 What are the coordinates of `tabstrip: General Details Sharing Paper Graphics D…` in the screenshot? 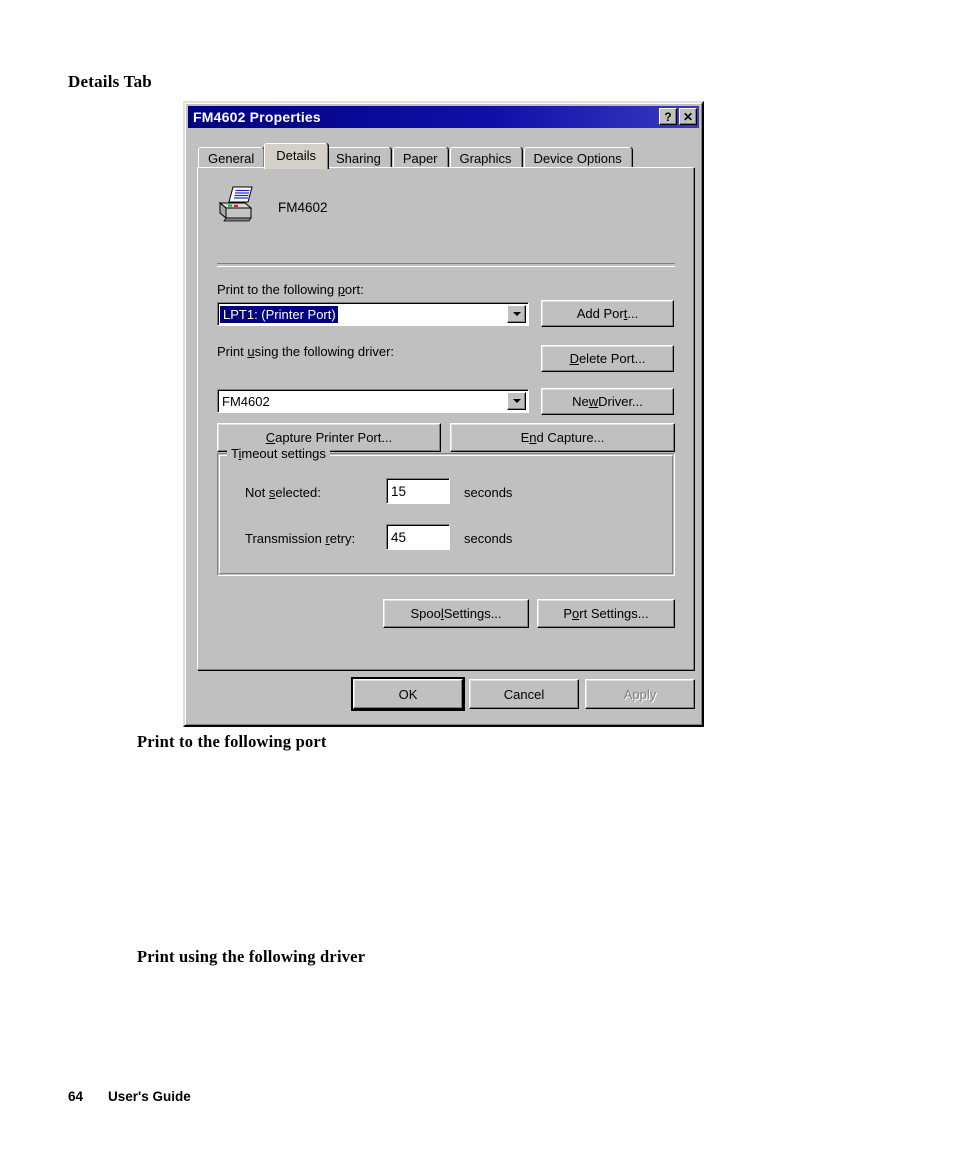 It's located at (416, 156).